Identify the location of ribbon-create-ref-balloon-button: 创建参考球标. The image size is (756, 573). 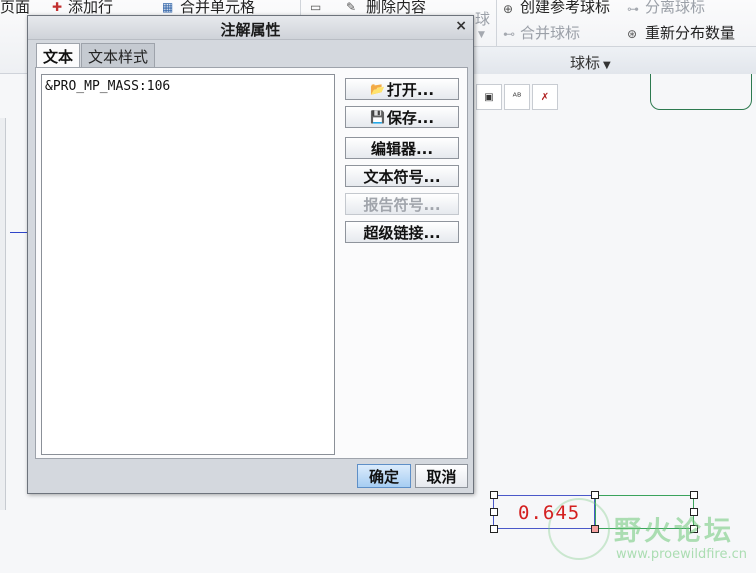
(565, 8).